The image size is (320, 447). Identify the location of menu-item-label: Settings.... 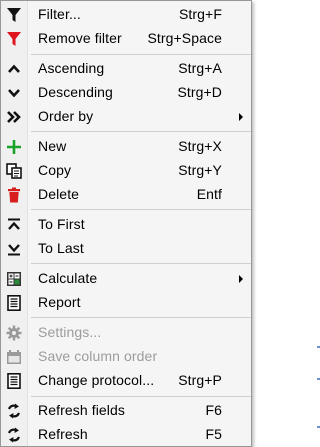
(70, 332).